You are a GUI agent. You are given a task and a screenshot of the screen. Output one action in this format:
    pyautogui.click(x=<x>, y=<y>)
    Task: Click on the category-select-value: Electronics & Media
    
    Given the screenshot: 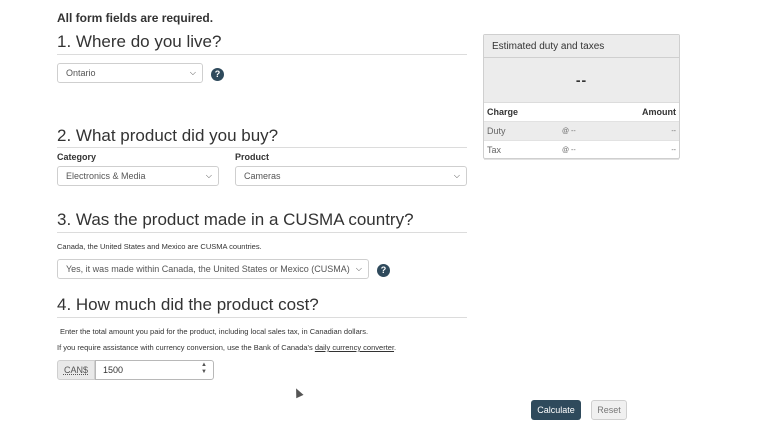 What is the action you would take?
    pyautogui.click(x=106, y=176)
    